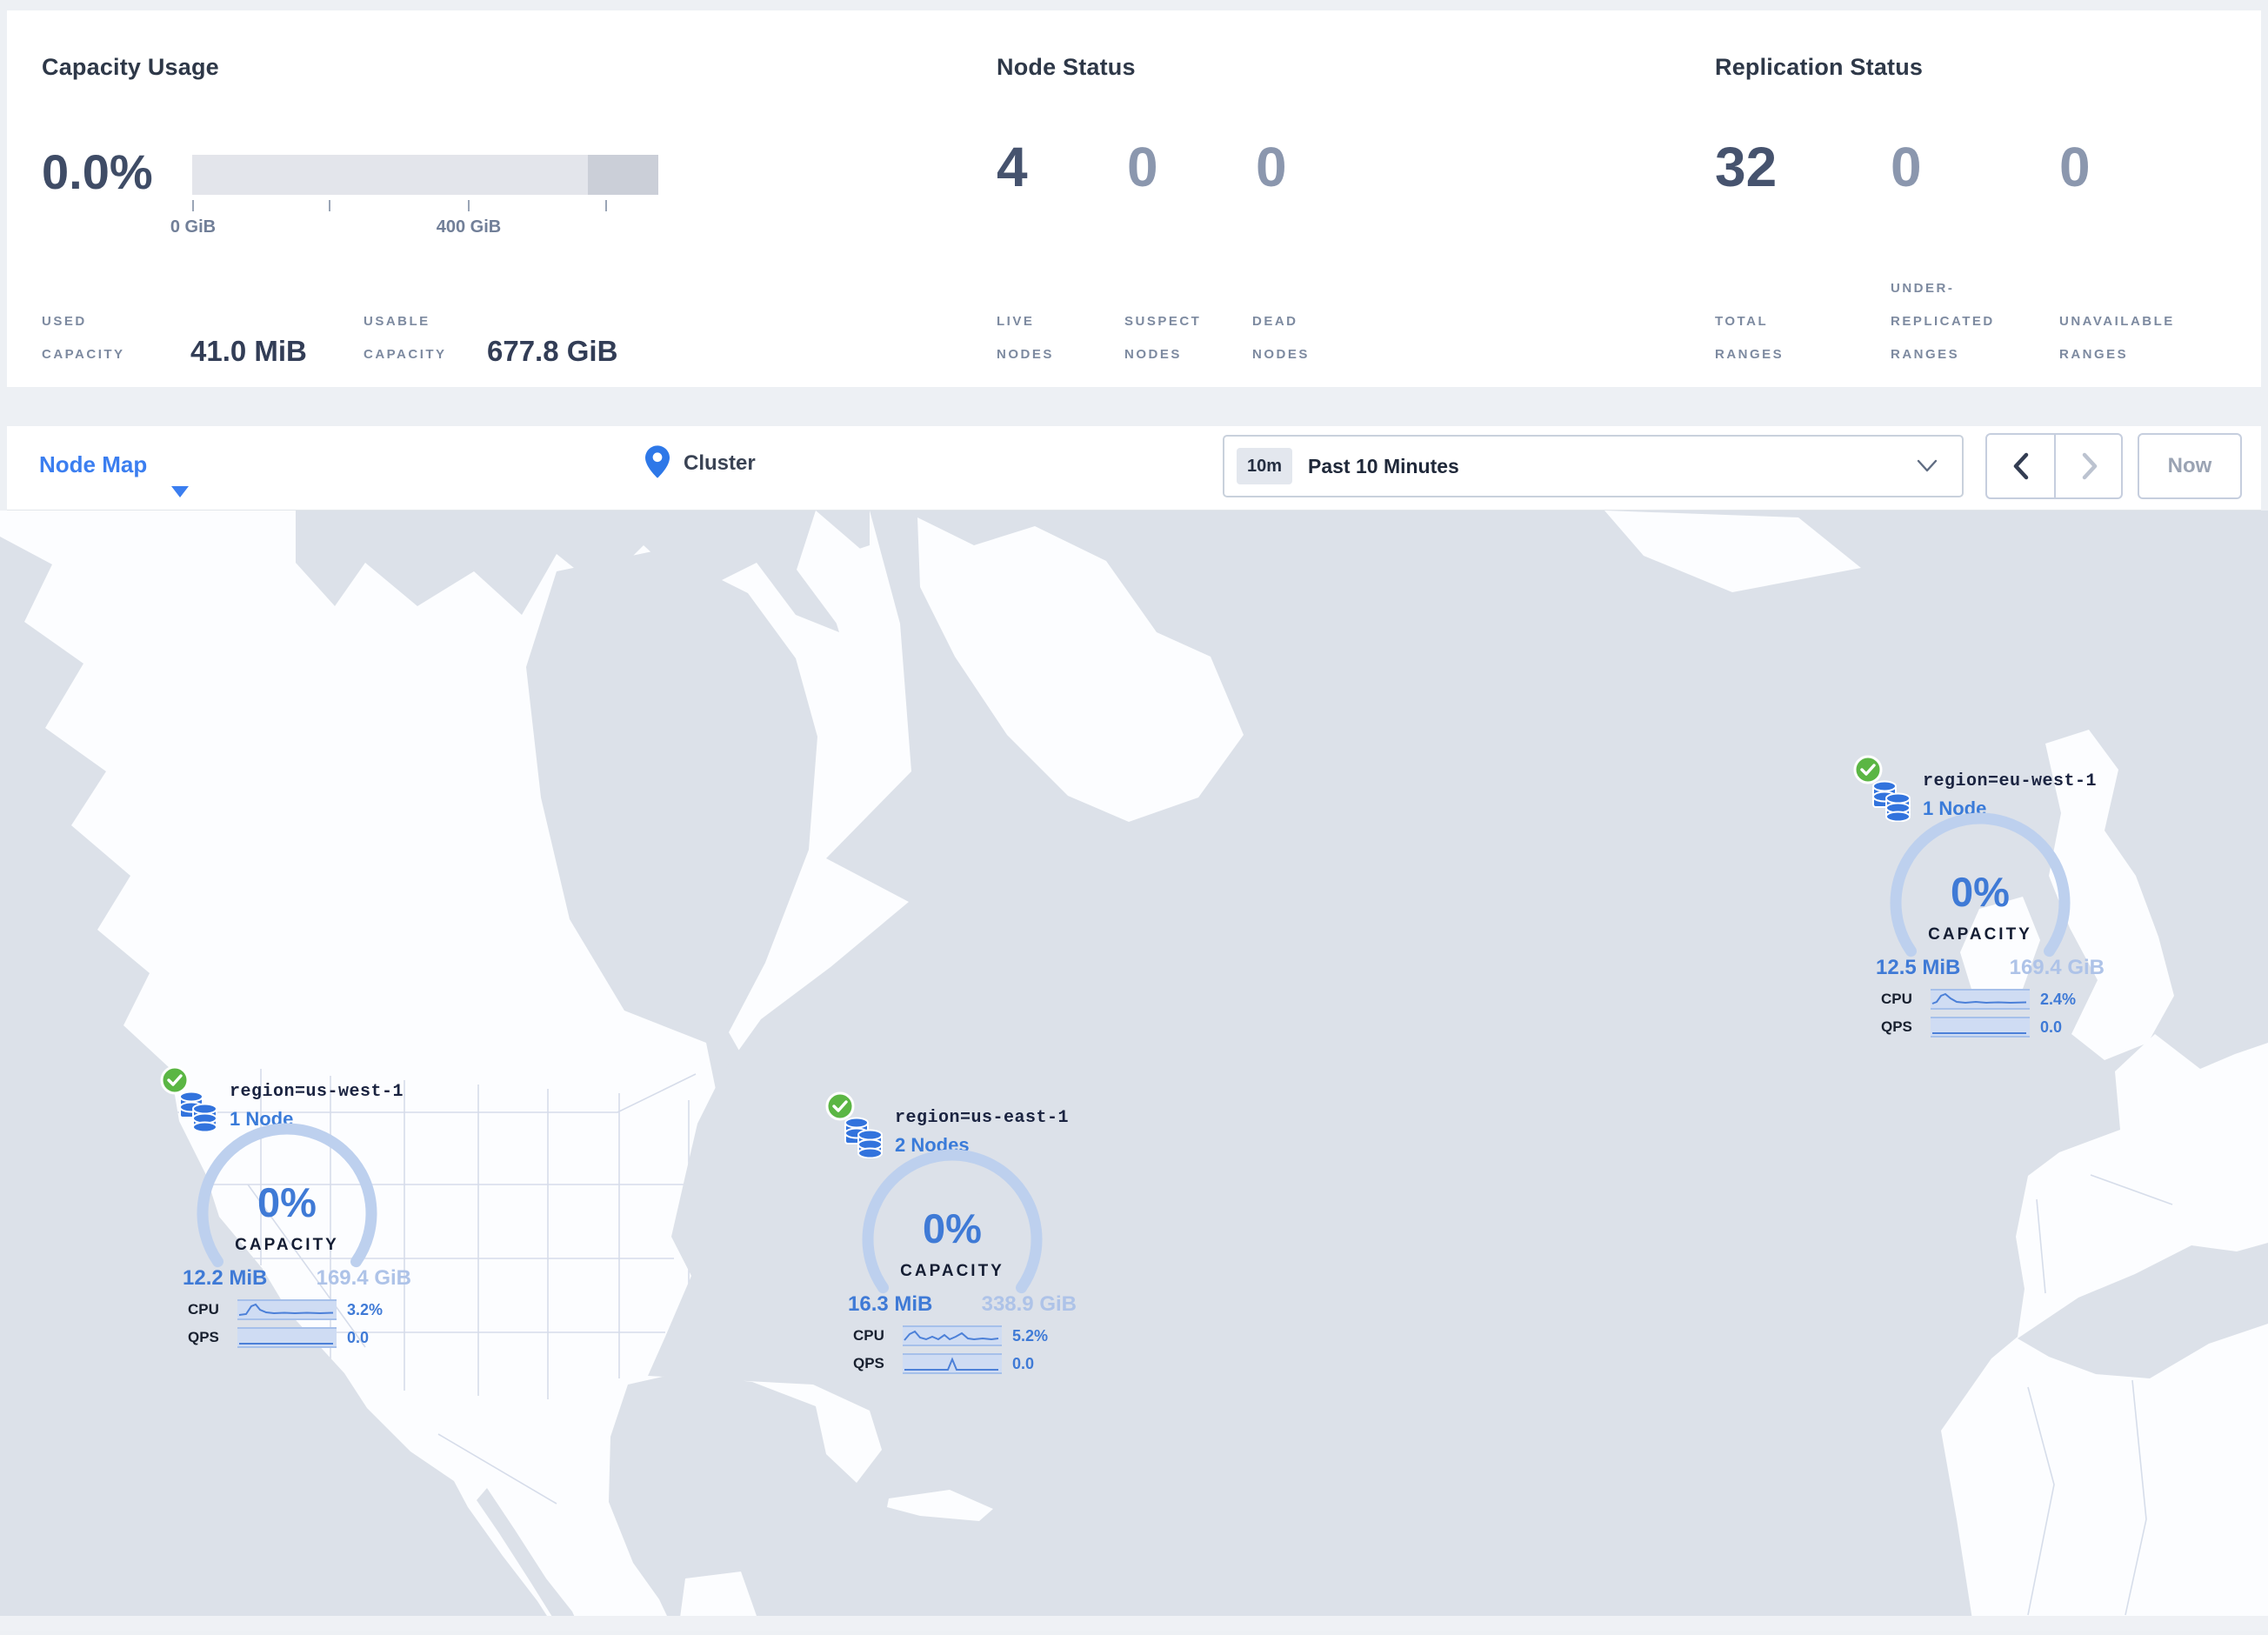  What do you see at coordinates (1265, 466) in the screenshot?
I see `time-range-badge: 10m` at bounding box center [1265, 466].